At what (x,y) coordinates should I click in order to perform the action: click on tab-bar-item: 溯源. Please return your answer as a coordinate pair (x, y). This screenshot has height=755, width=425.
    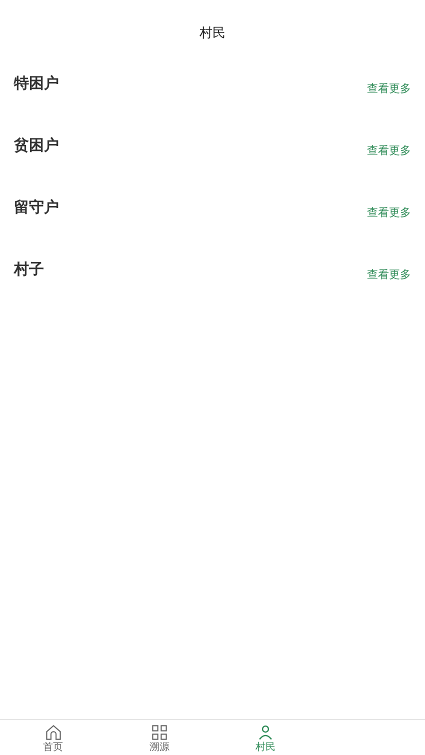
    Looking at the image, I should click on (159, 737).